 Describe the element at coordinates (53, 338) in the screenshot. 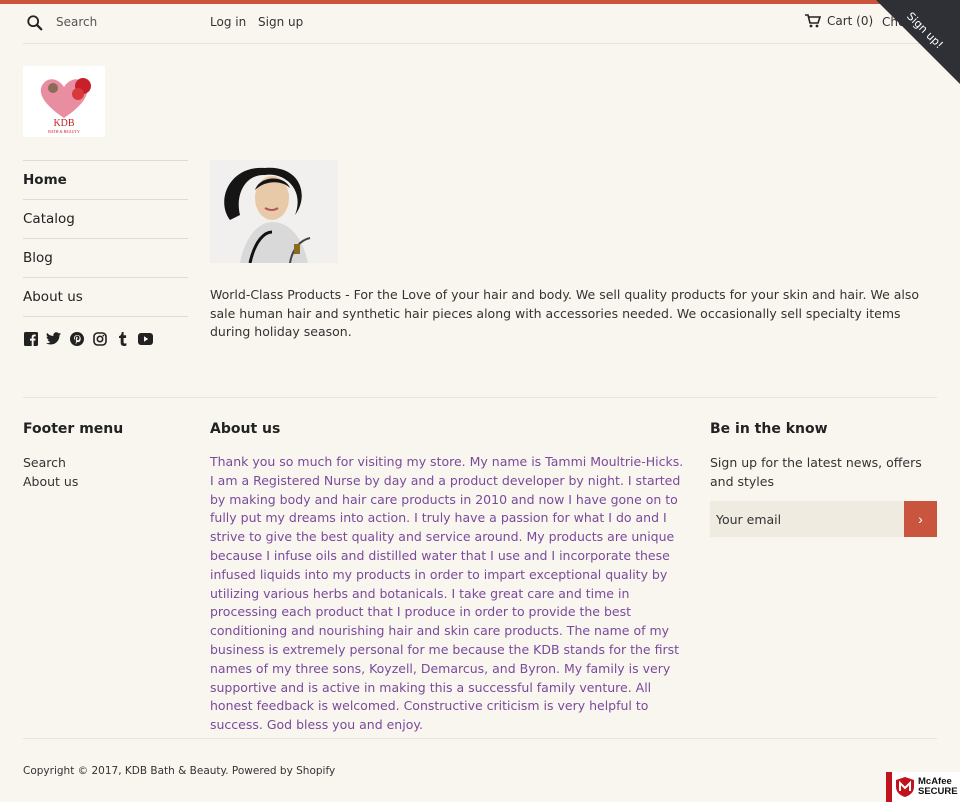

I see `twitter-icon` at that location.